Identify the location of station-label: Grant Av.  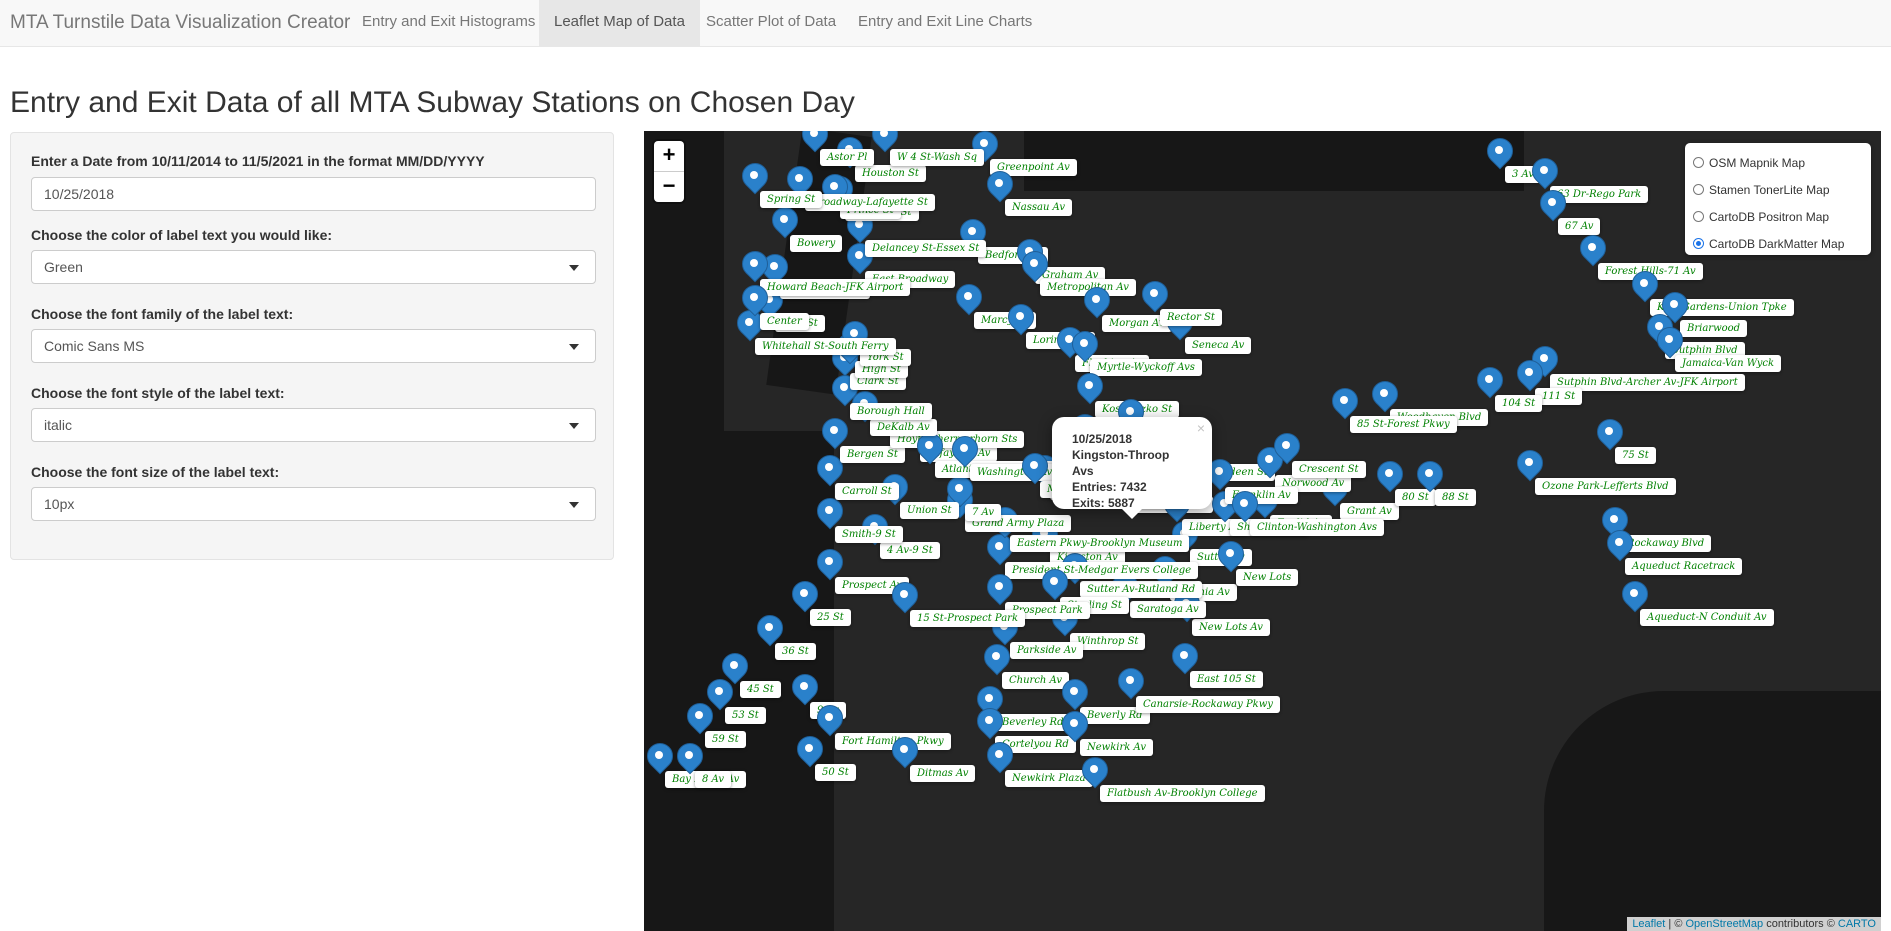
(1369, 511).